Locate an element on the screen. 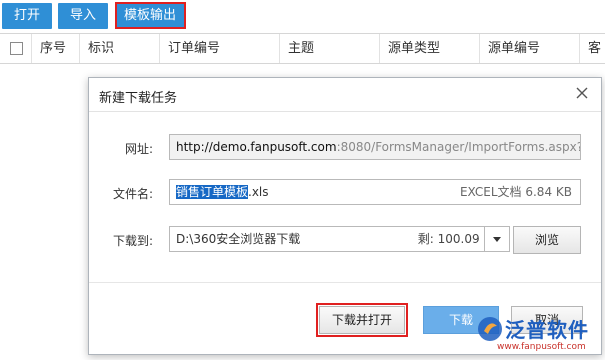  select-all-cell is located at coordinates (16, 48).